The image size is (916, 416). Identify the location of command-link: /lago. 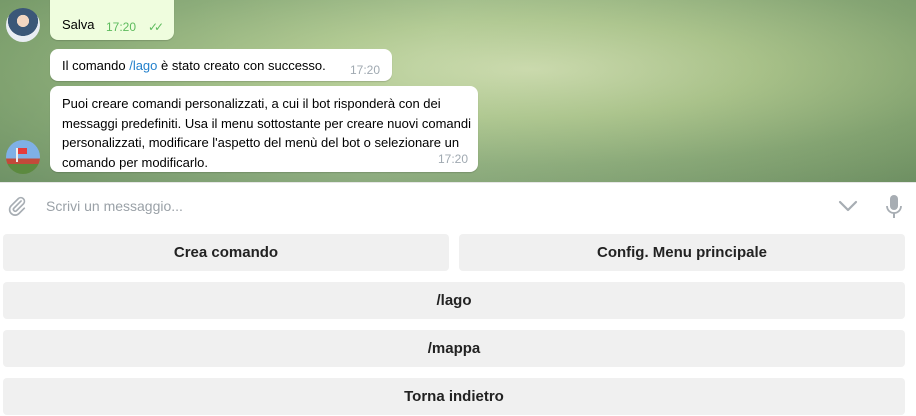
(143, 65).